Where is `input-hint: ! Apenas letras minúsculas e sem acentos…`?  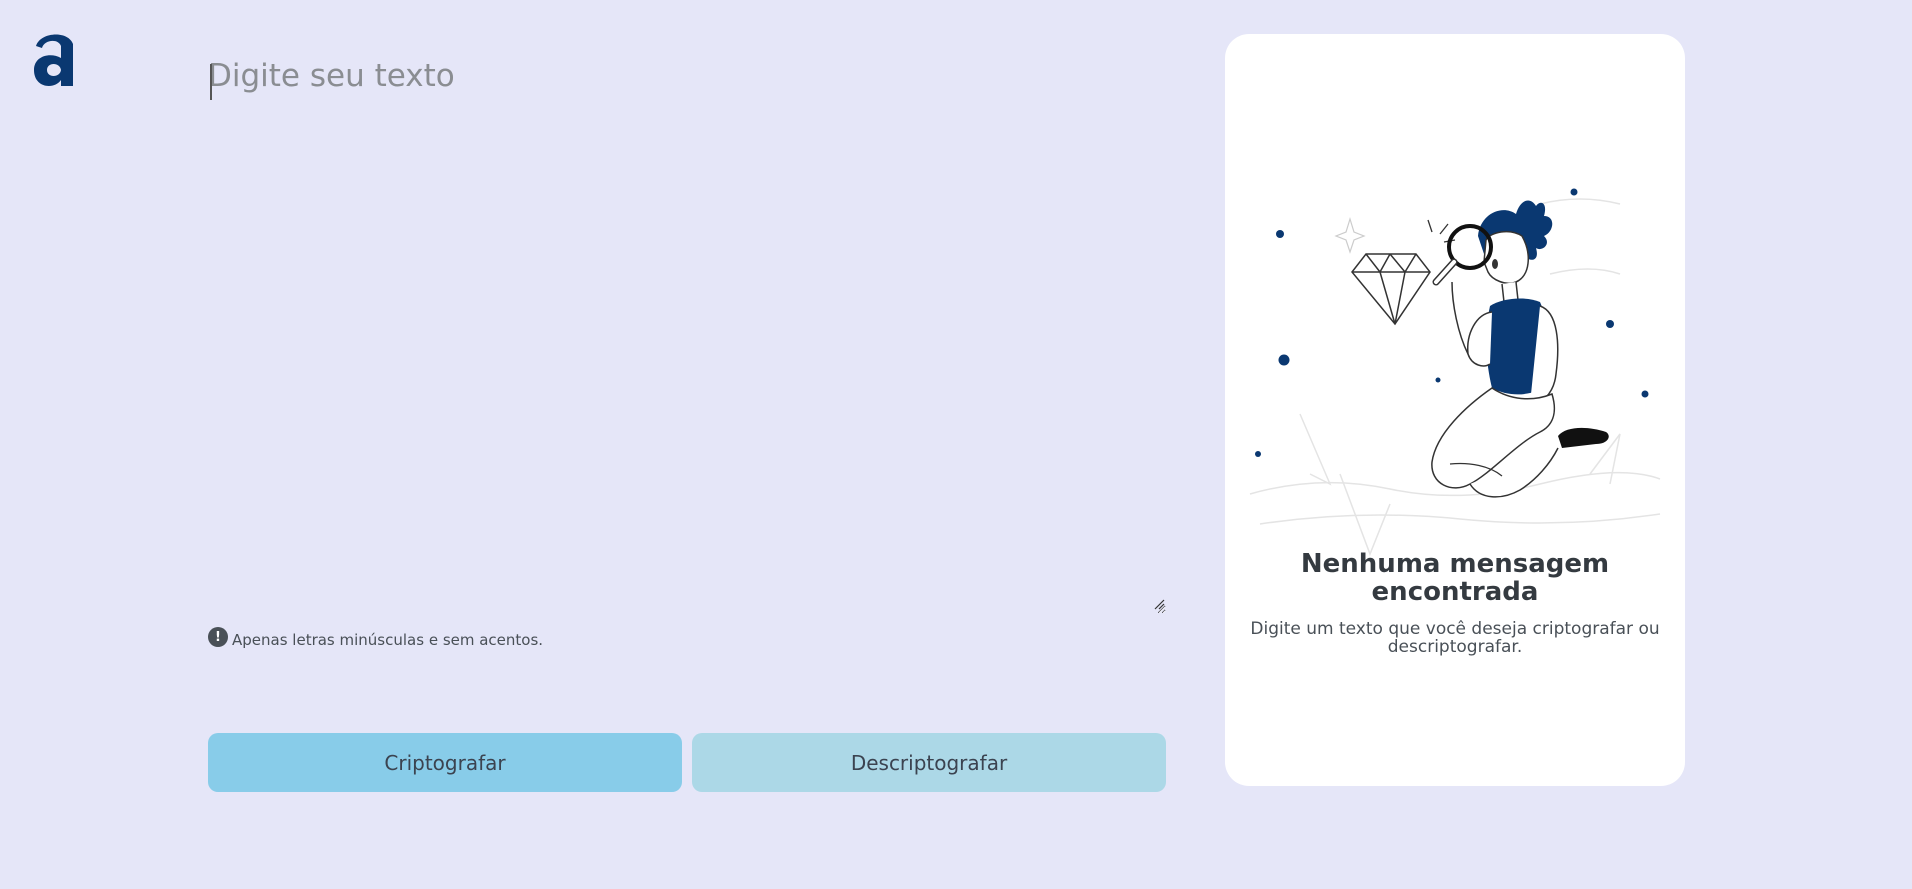
input-hint: ! Apenas letras minúsculas e sem acentos… is located at coordinates (376, 638).